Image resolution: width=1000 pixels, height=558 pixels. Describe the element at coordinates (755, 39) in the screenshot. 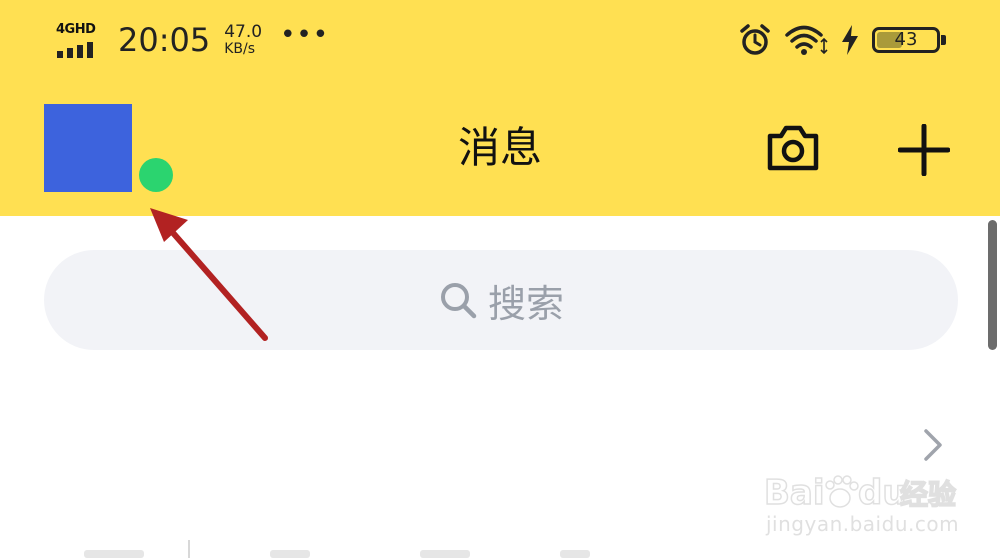

I see `alarm-icon` at that location.